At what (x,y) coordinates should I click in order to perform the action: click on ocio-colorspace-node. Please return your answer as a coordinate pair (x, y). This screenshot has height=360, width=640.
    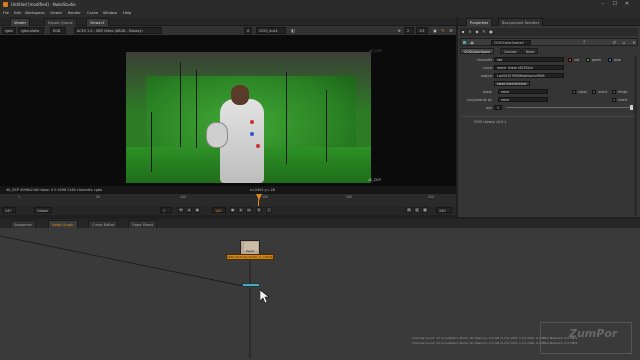
    Looking at the image, I should click on (251, 285).